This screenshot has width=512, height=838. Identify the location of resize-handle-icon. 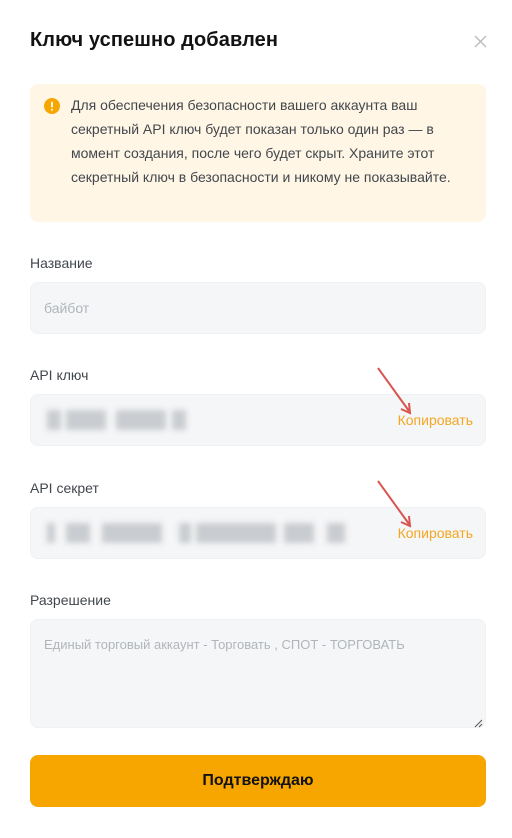
(478, 721).